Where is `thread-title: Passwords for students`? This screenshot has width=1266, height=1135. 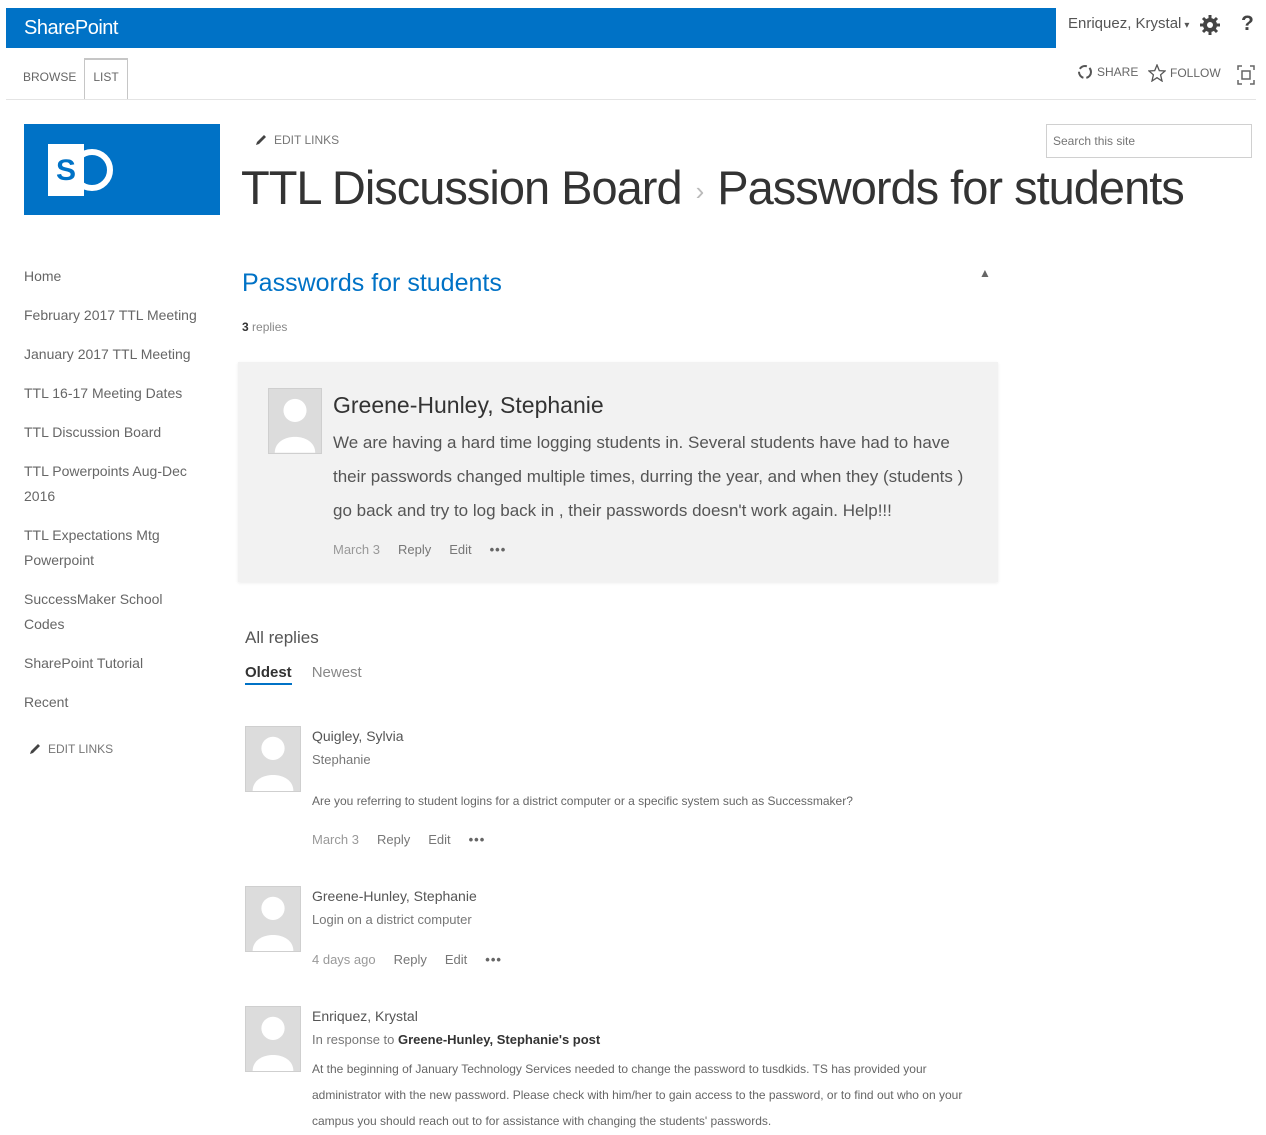
thread-title: Passwords for students is located at coordinates (372, 283).